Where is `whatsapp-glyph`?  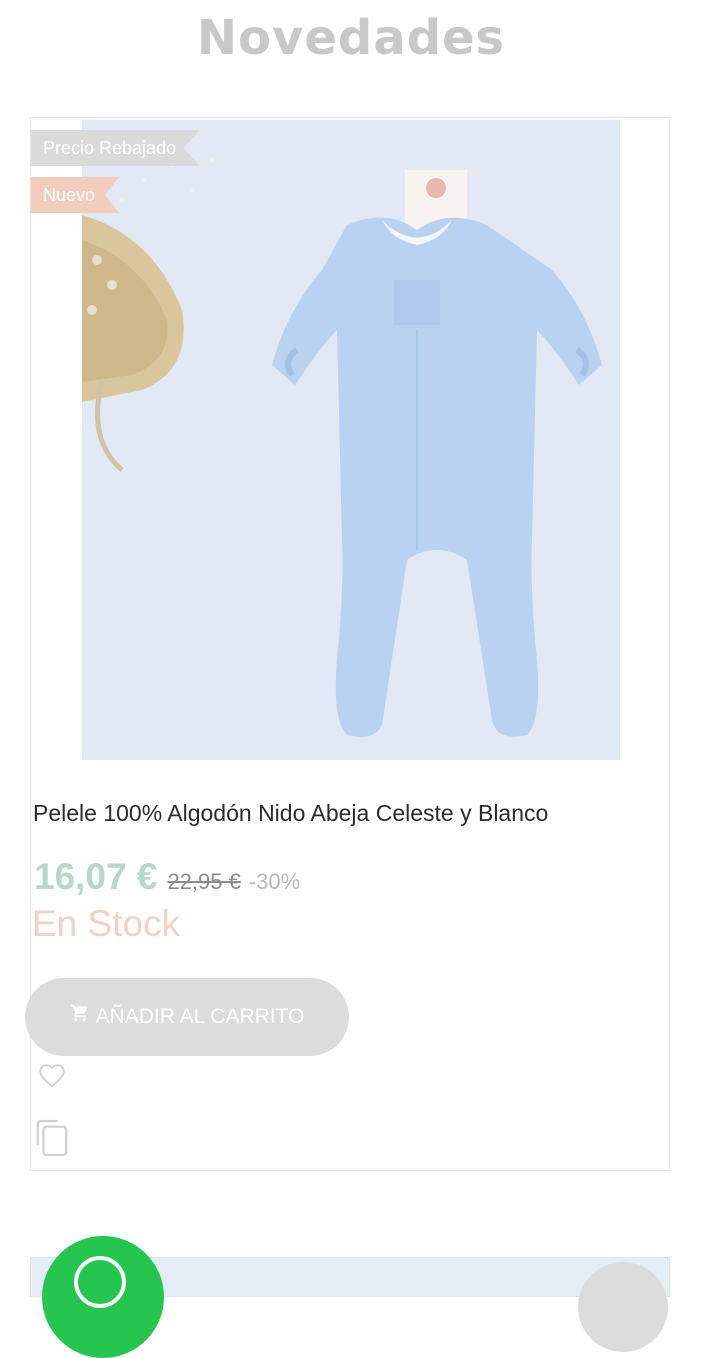 whatsapp-glyph is located at coordinates (100, 1282).